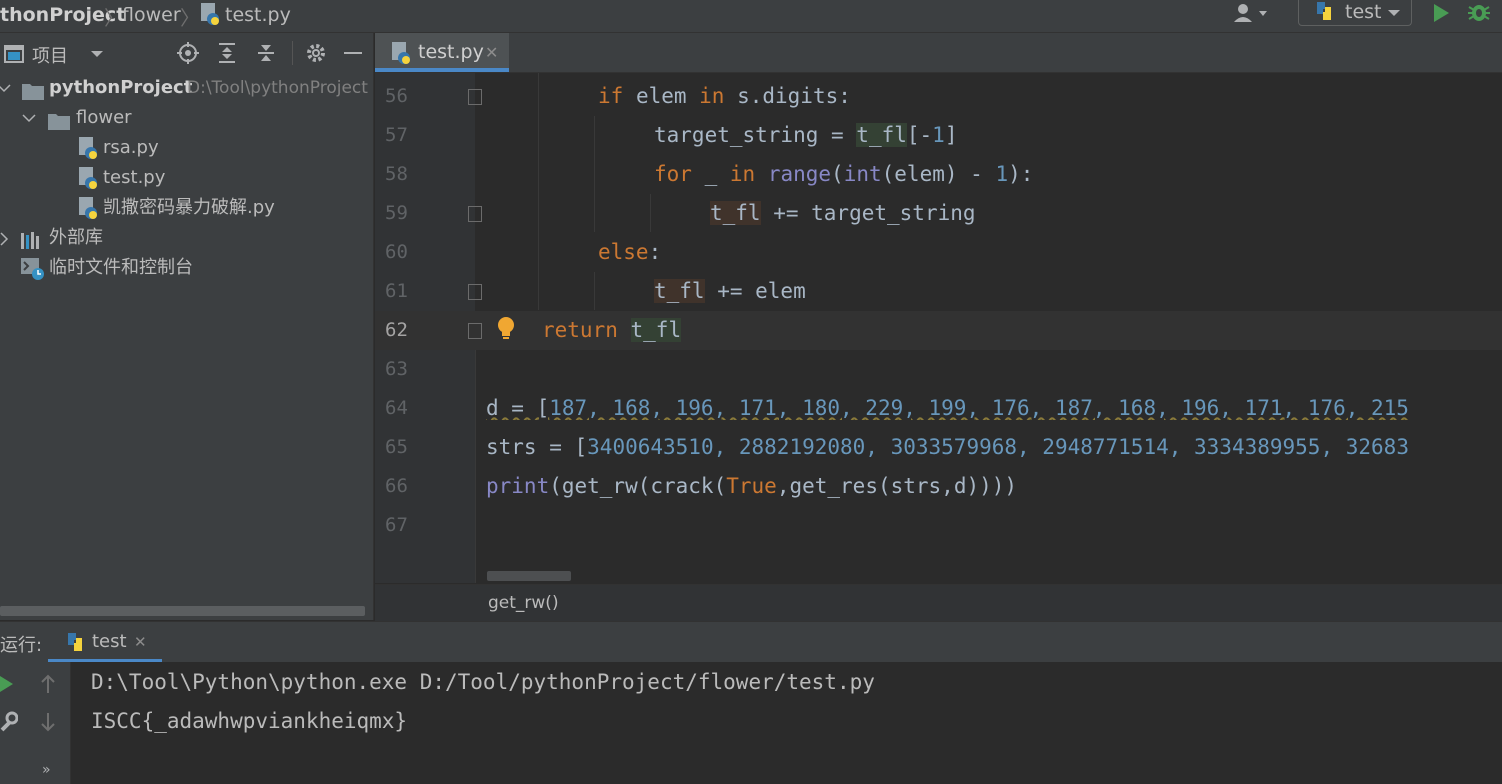 This screenshot has width=1502, height=784. What do you see at coordinates (862, 174) in the screenshot?
I see `code-token: int` at bounding box center [862, 174].